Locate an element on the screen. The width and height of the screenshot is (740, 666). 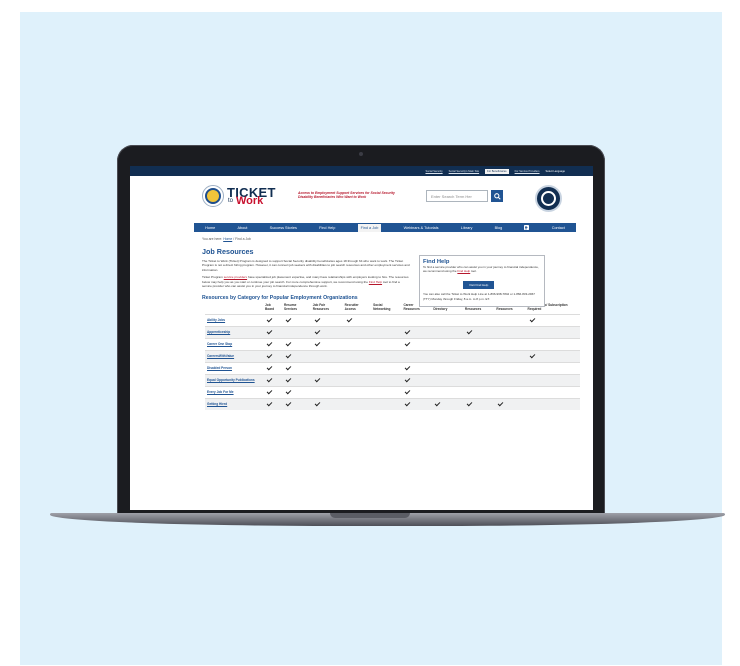
utility-link-main-site: Social Security's Main Site is located at coordinates (464, 171).